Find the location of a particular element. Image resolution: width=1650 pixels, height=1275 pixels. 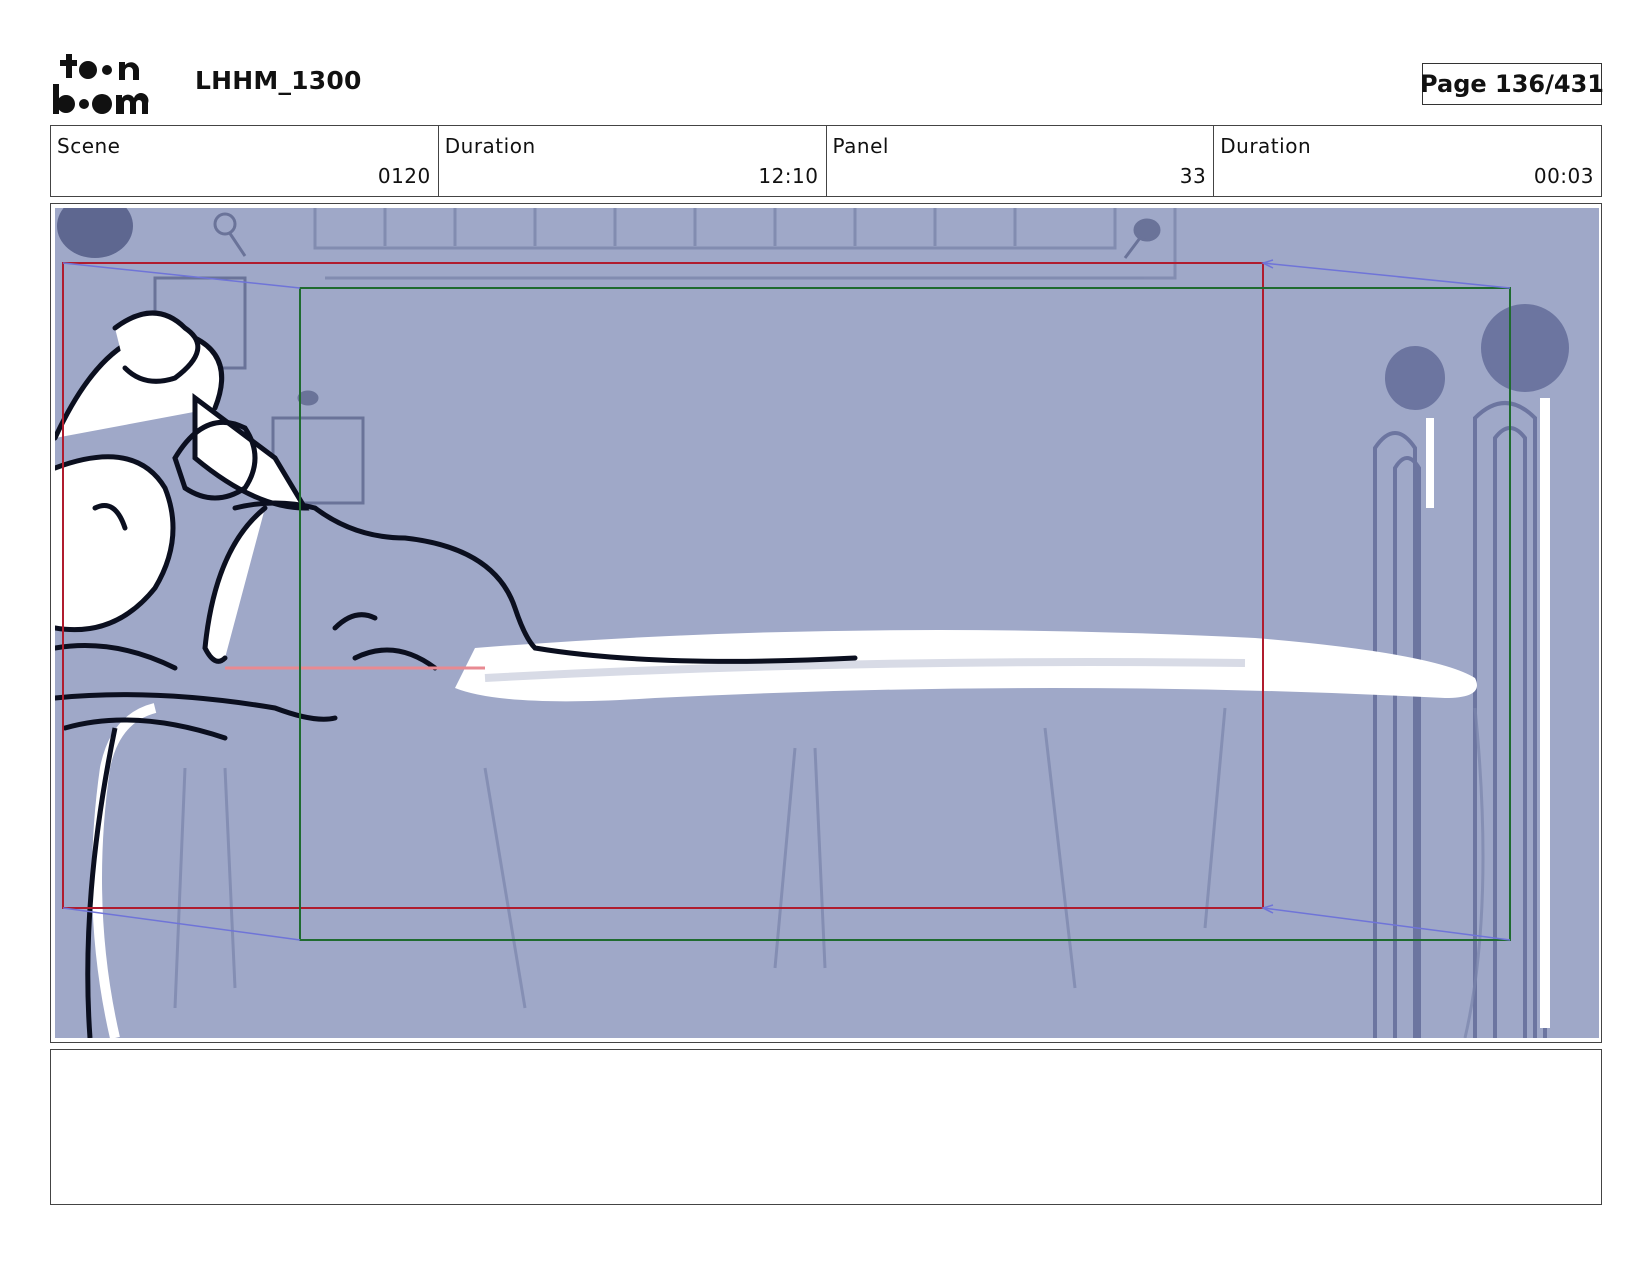

scene-cell: Scene 0120 is located at coordinates (245, 161).